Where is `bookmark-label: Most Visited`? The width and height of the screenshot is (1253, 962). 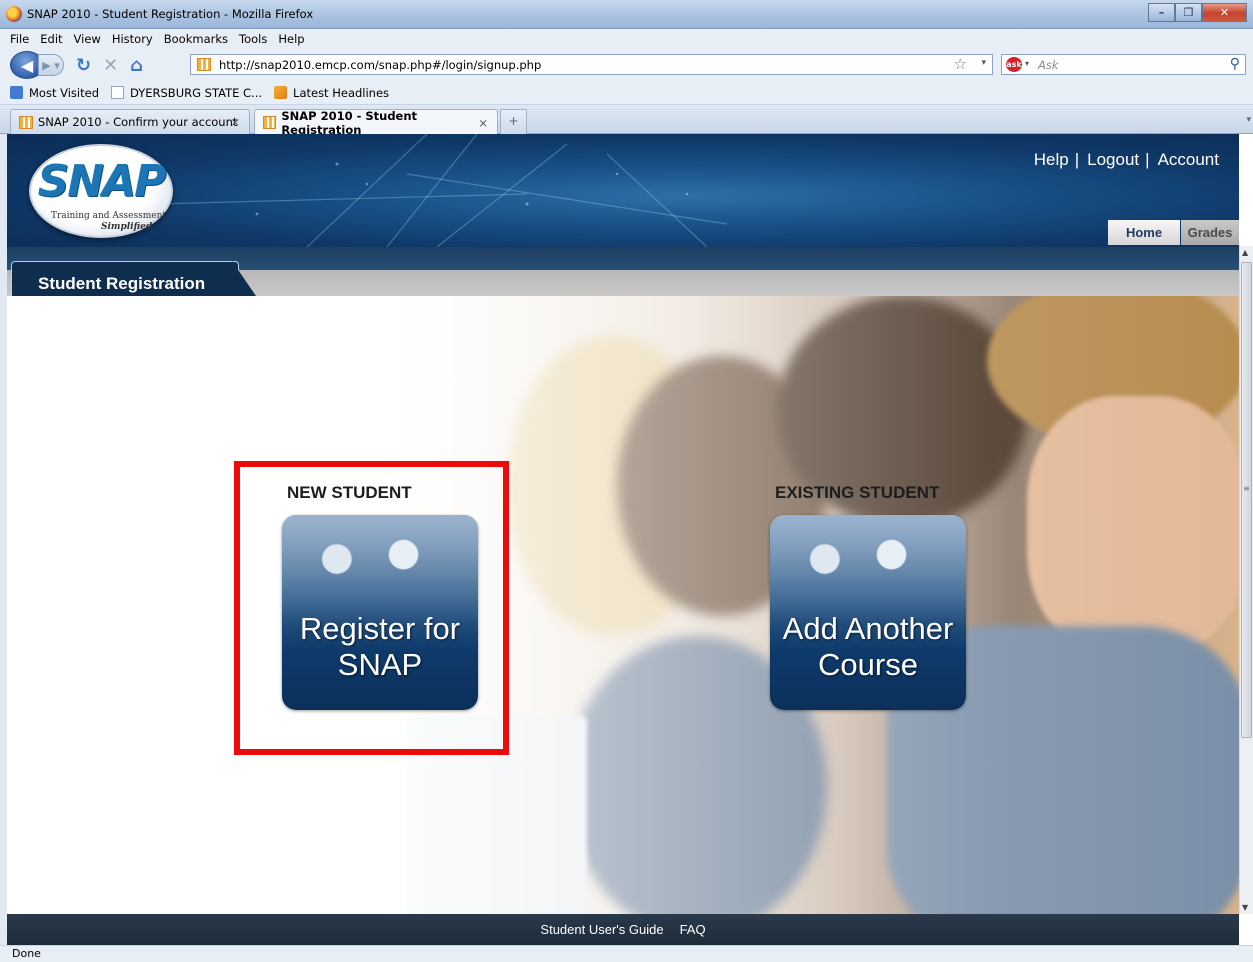 bookmark-label: Most Visited is located at coordinates (64, 92).